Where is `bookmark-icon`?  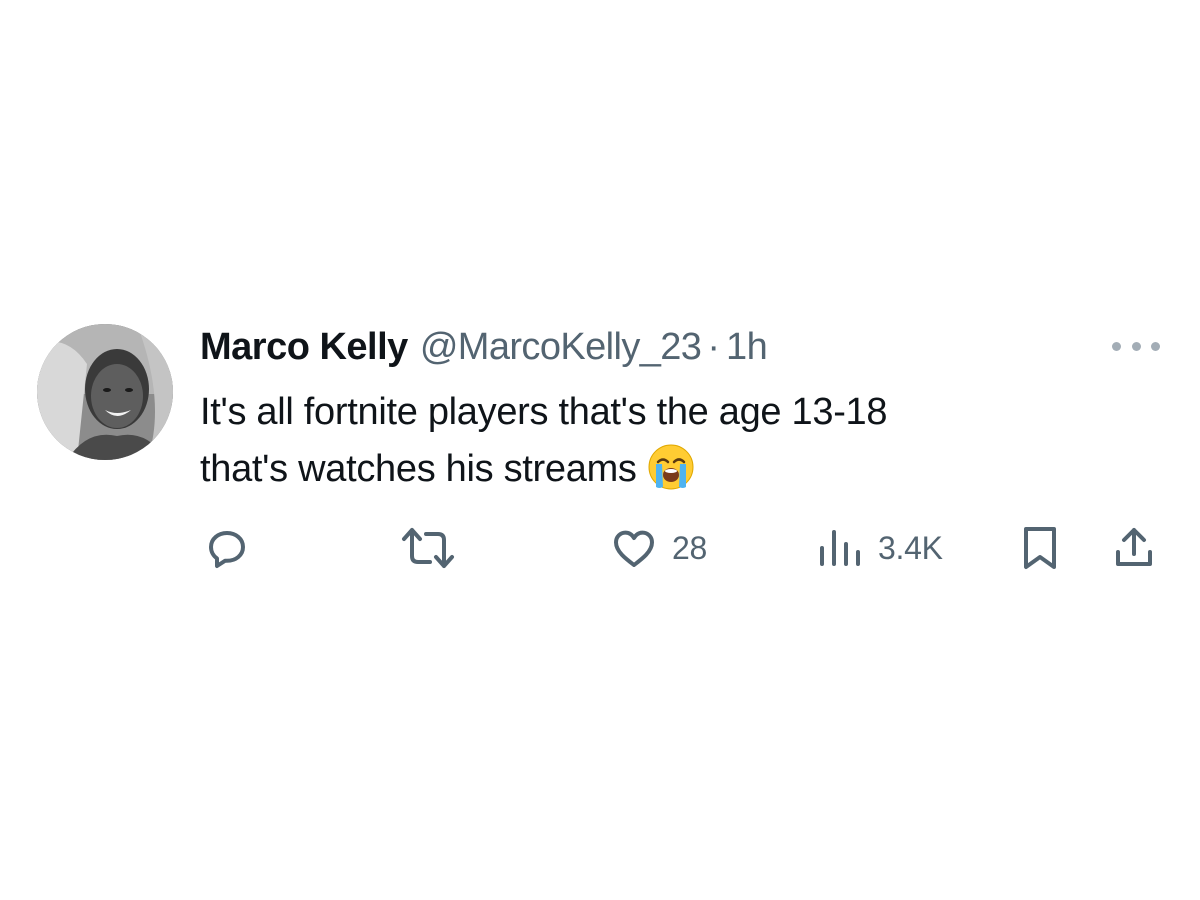
bookmark-icon is located at coordinates (1040, 548).